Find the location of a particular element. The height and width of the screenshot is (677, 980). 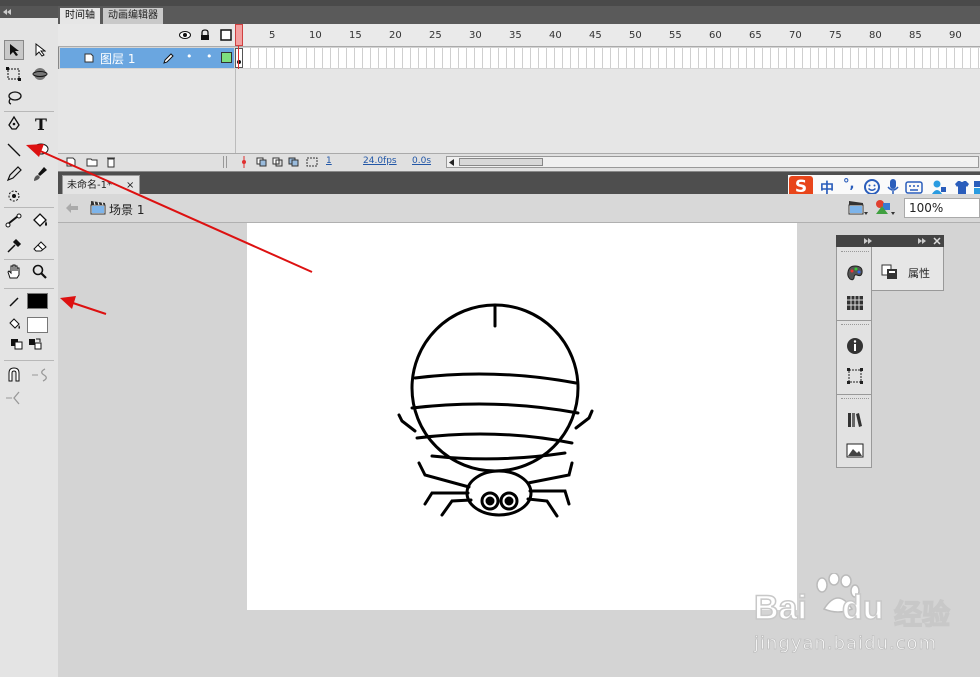

back-arrow-icon is located at coordinates (72, 208).